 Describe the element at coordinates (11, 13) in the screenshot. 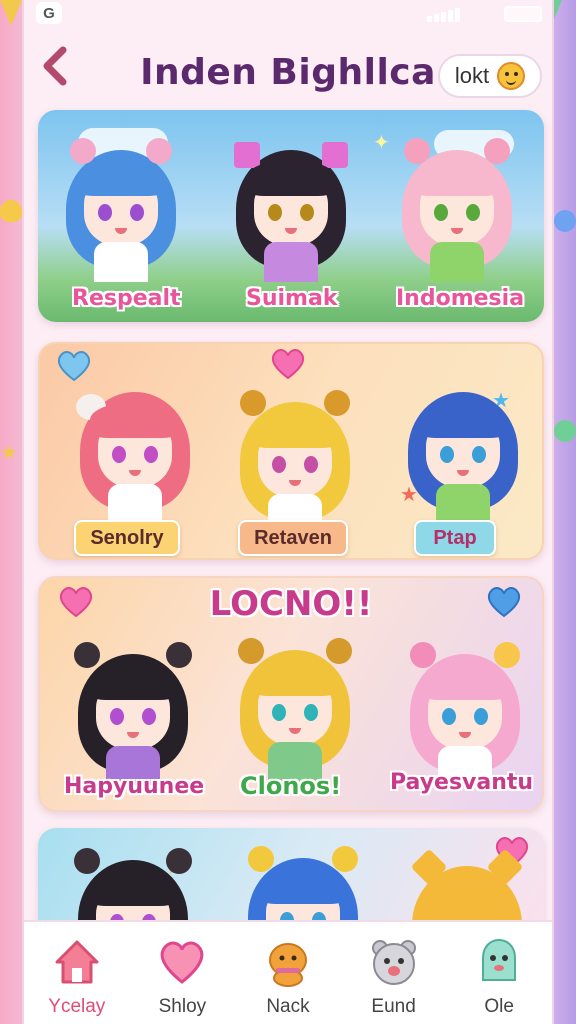

I see `bunting-flag` at that location.